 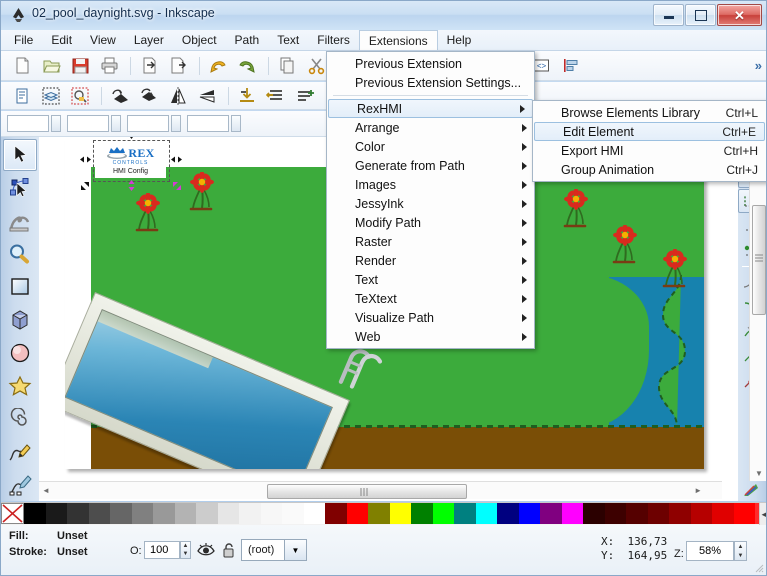 What do you see at coordinates (751, 490) in the screenshot?
I see `color-palette-switcher-icon` at bounding box center [751, 490].